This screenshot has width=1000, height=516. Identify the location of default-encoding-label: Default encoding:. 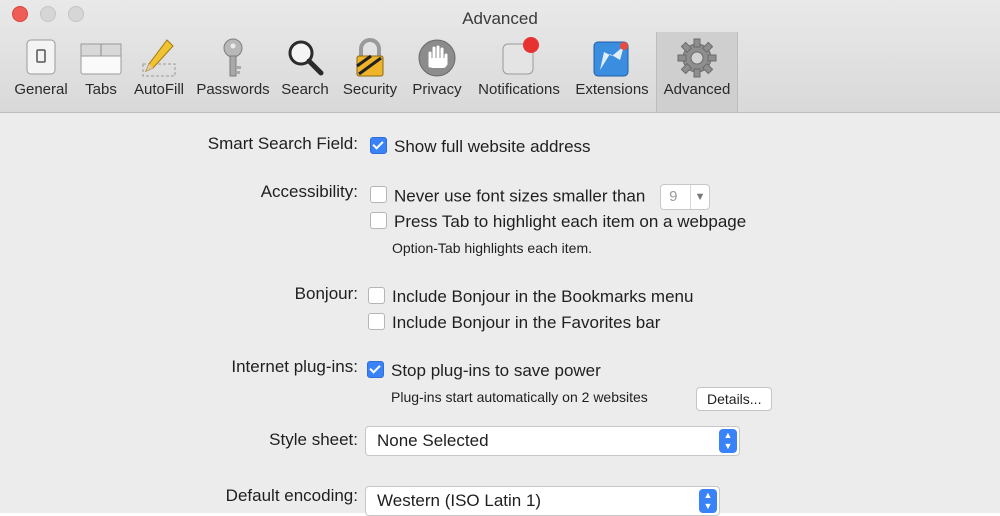
(291, 495).